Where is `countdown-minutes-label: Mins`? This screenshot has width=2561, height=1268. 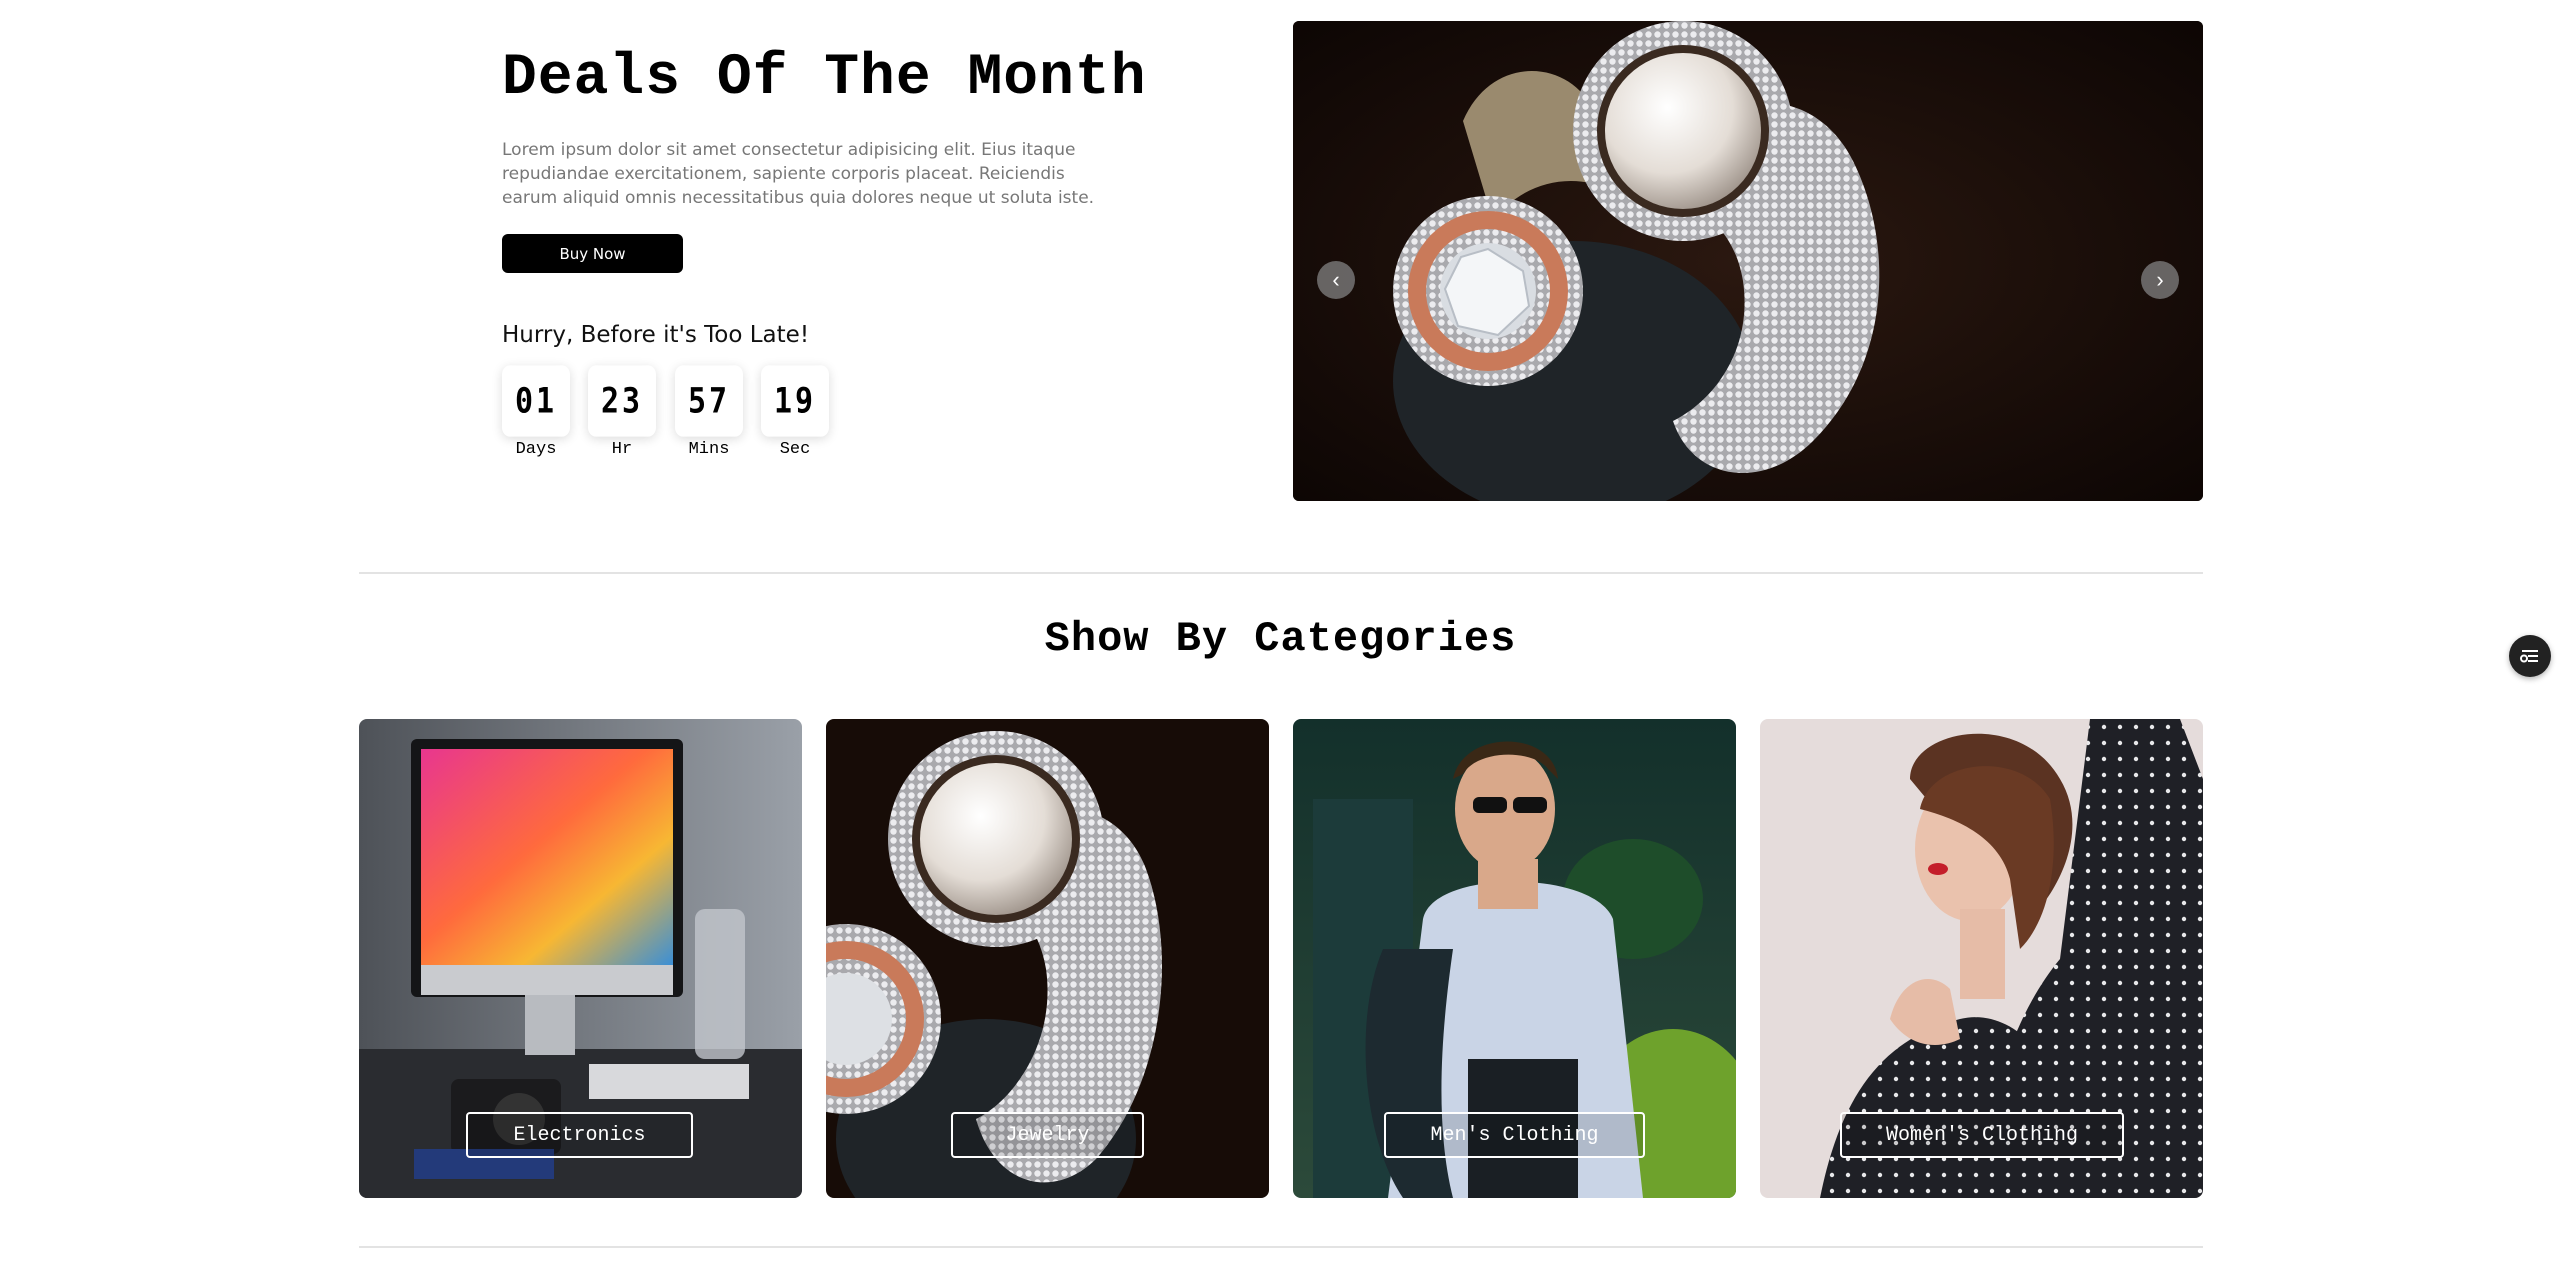
countdown-minutes-label: Mins is located at coordinates (709, 449).